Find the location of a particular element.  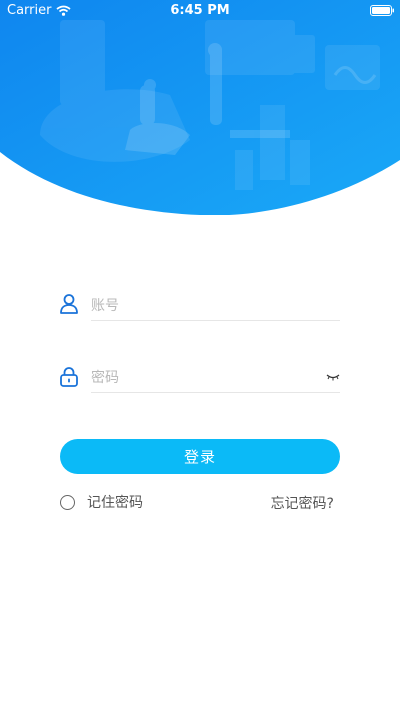

clock: 6:45 PM is located at coordinates (200, 10).